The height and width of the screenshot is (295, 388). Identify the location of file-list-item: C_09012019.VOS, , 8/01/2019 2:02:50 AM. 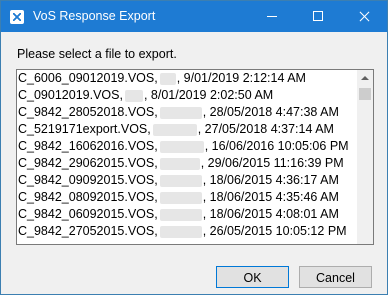
(187, 95).